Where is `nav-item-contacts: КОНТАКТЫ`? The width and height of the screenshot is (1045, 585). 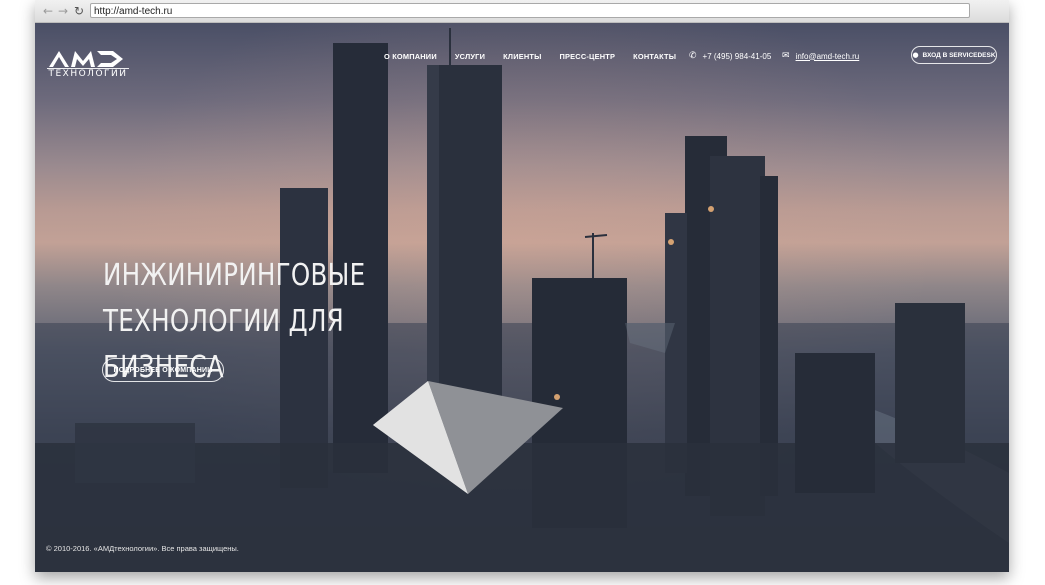 nav-item-contacts: КОНТАКТЫ is located at coordinates (654, 56).